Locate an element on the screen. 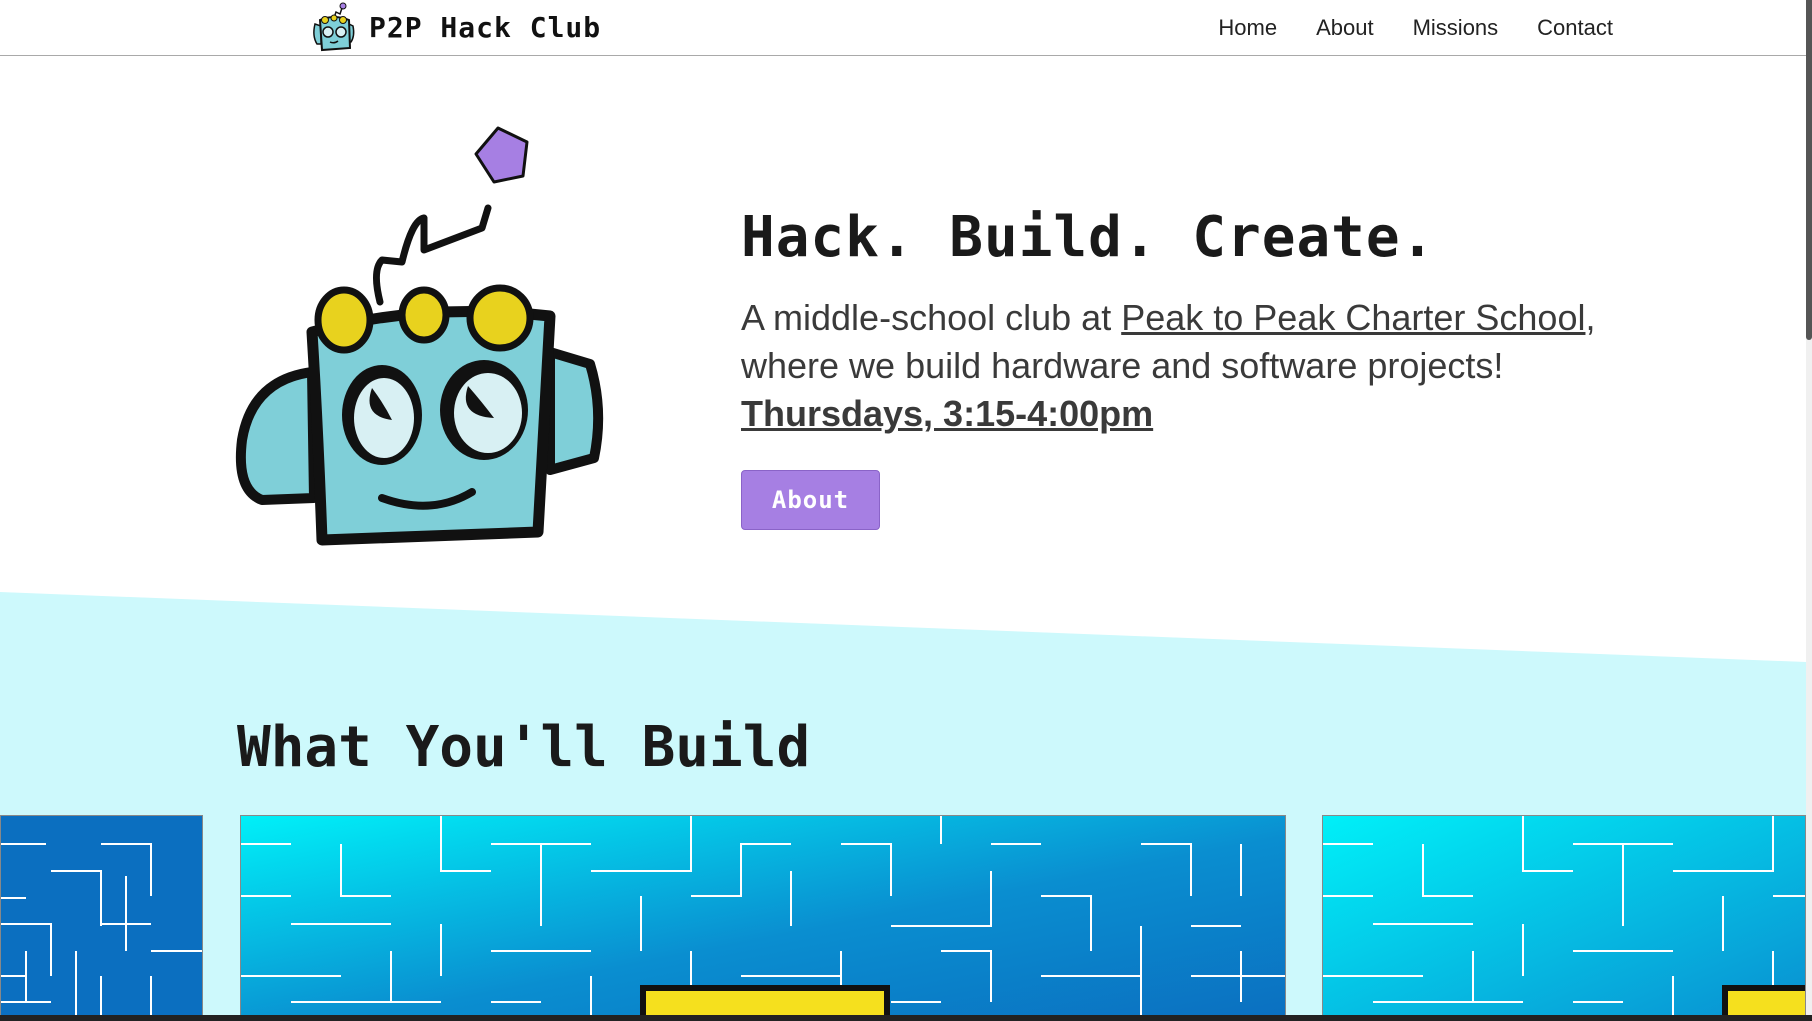 The width and height of the screenshot is (1812, 1021). nav-missions: Missions is located at coordinates (1456, 28).